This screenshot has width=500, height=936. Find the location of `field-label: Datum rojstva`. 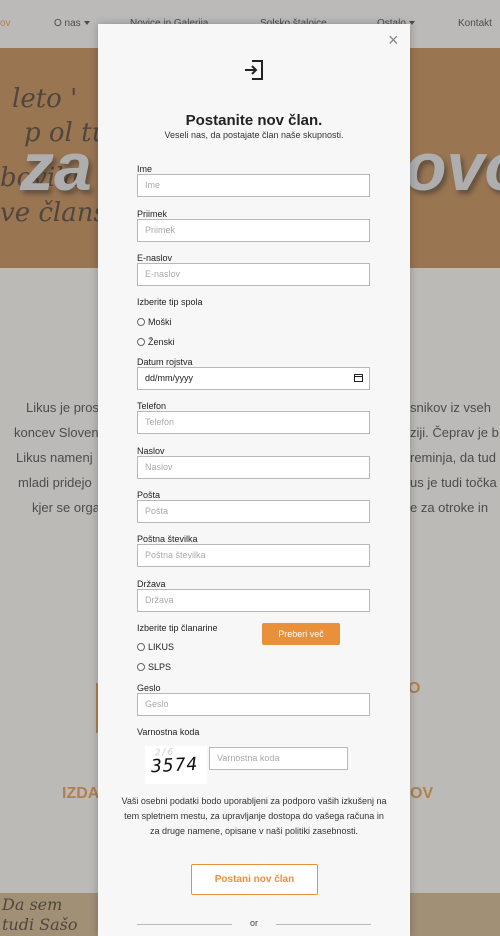

field-label: Datum rojstva is located at coordinates (165, 362).